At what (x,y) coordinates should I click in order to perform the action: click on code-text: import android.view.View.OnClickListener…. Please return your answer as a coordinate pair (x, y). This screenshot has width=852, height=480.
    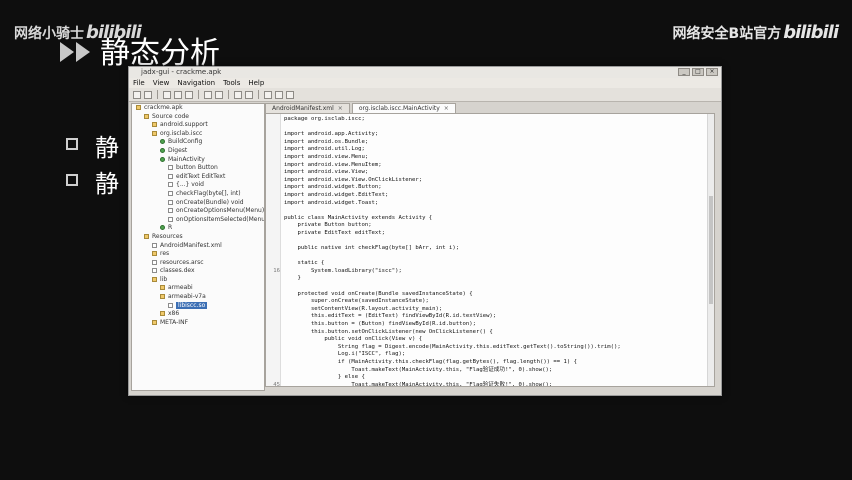
    Looking at the image, I should click on (353, 179).